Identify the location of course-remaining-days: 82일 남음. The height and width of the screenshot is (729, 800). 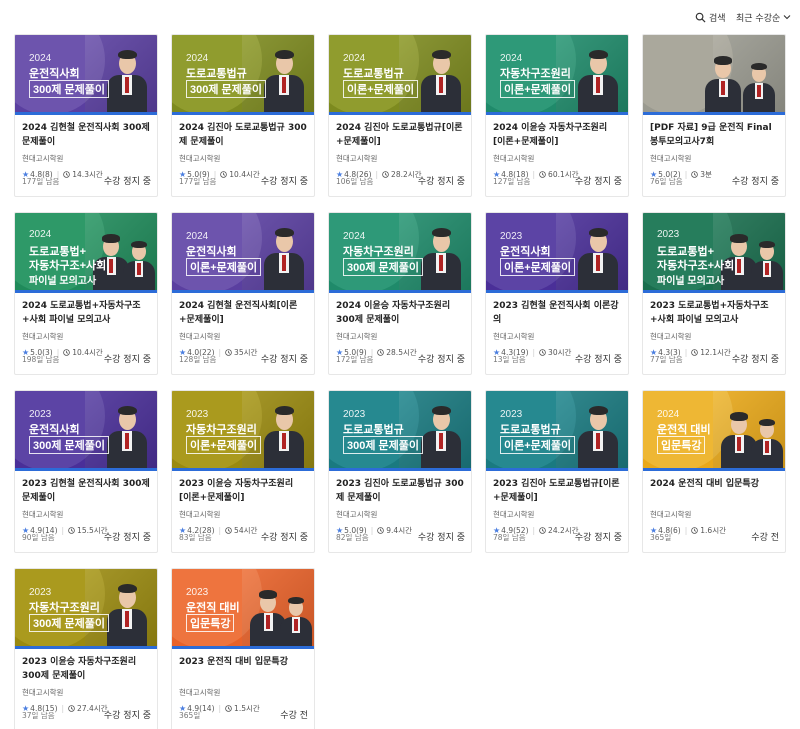
(352, 537).